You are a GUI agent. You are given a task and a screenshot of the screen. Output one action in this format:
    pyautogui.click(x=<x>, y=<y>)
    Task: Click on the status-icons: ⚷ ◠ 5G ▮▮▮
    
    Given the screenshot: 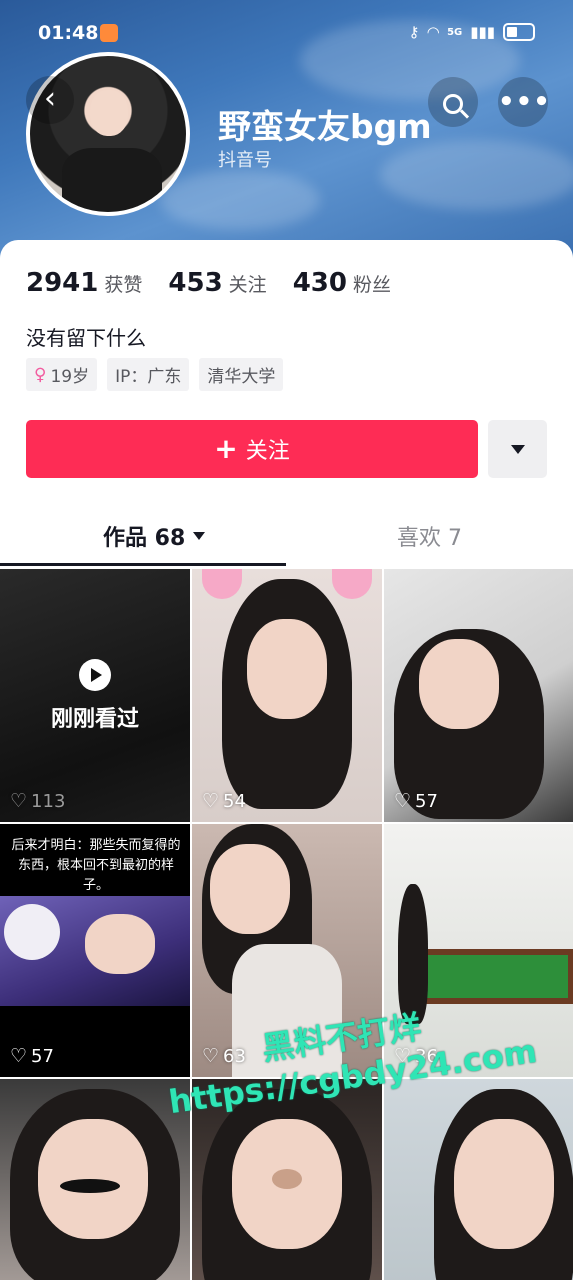 What is the action you would take?
    pyautogui.click(x=472, y=32)
    